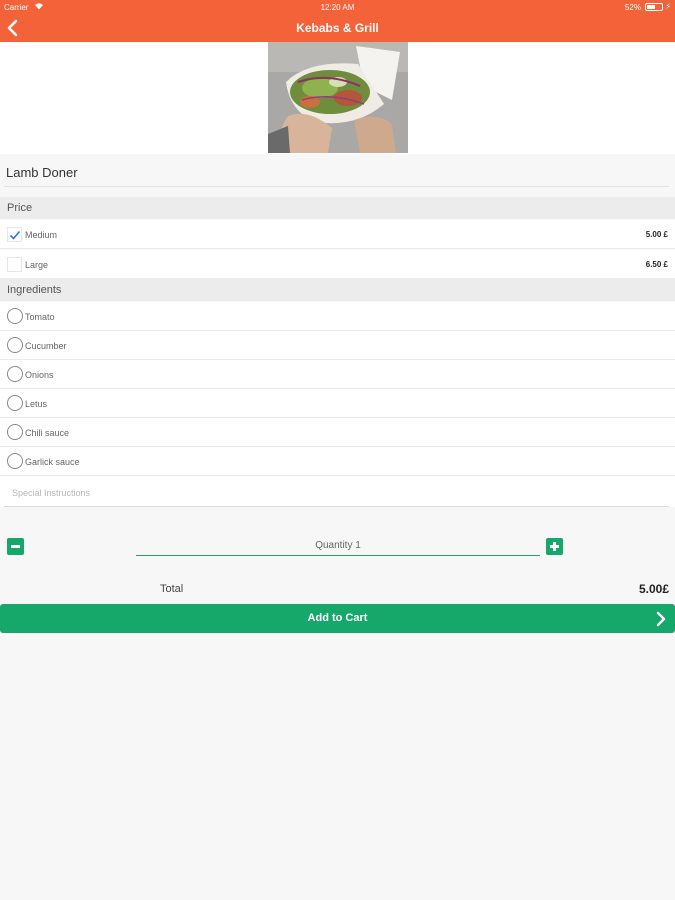  Describe the element at coordinates (36, 404) in the screenshot. I see `ingredient-label: Letus` at that location.